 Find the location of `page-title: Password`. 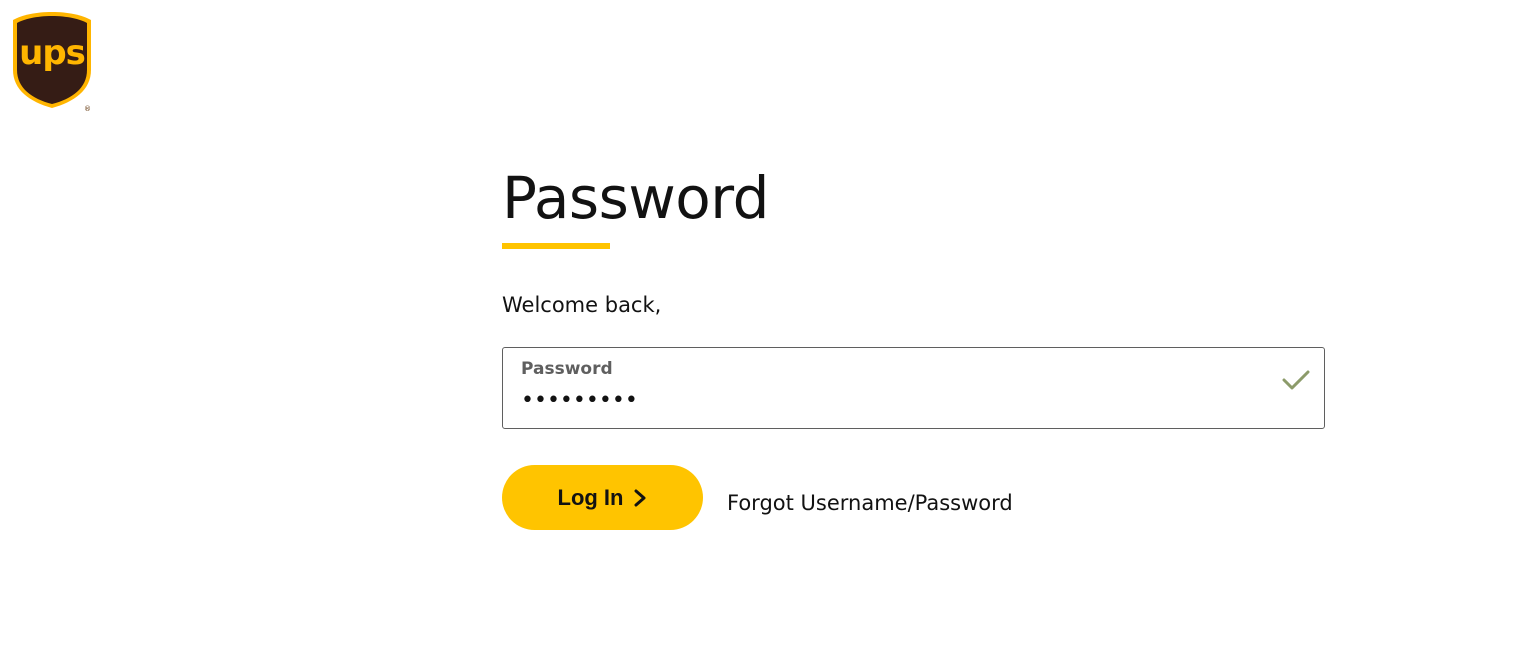

page-title: Password is located at coordinates (635, 198).